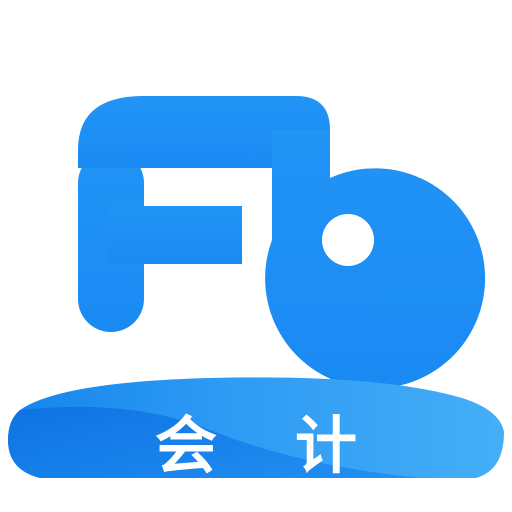 The height and width of the screenshot is (512, 512). What do you see at coordinates (326, 445) in the screenshot?
I see `caption-char-ji: 计` at bounding box center [326, 445].